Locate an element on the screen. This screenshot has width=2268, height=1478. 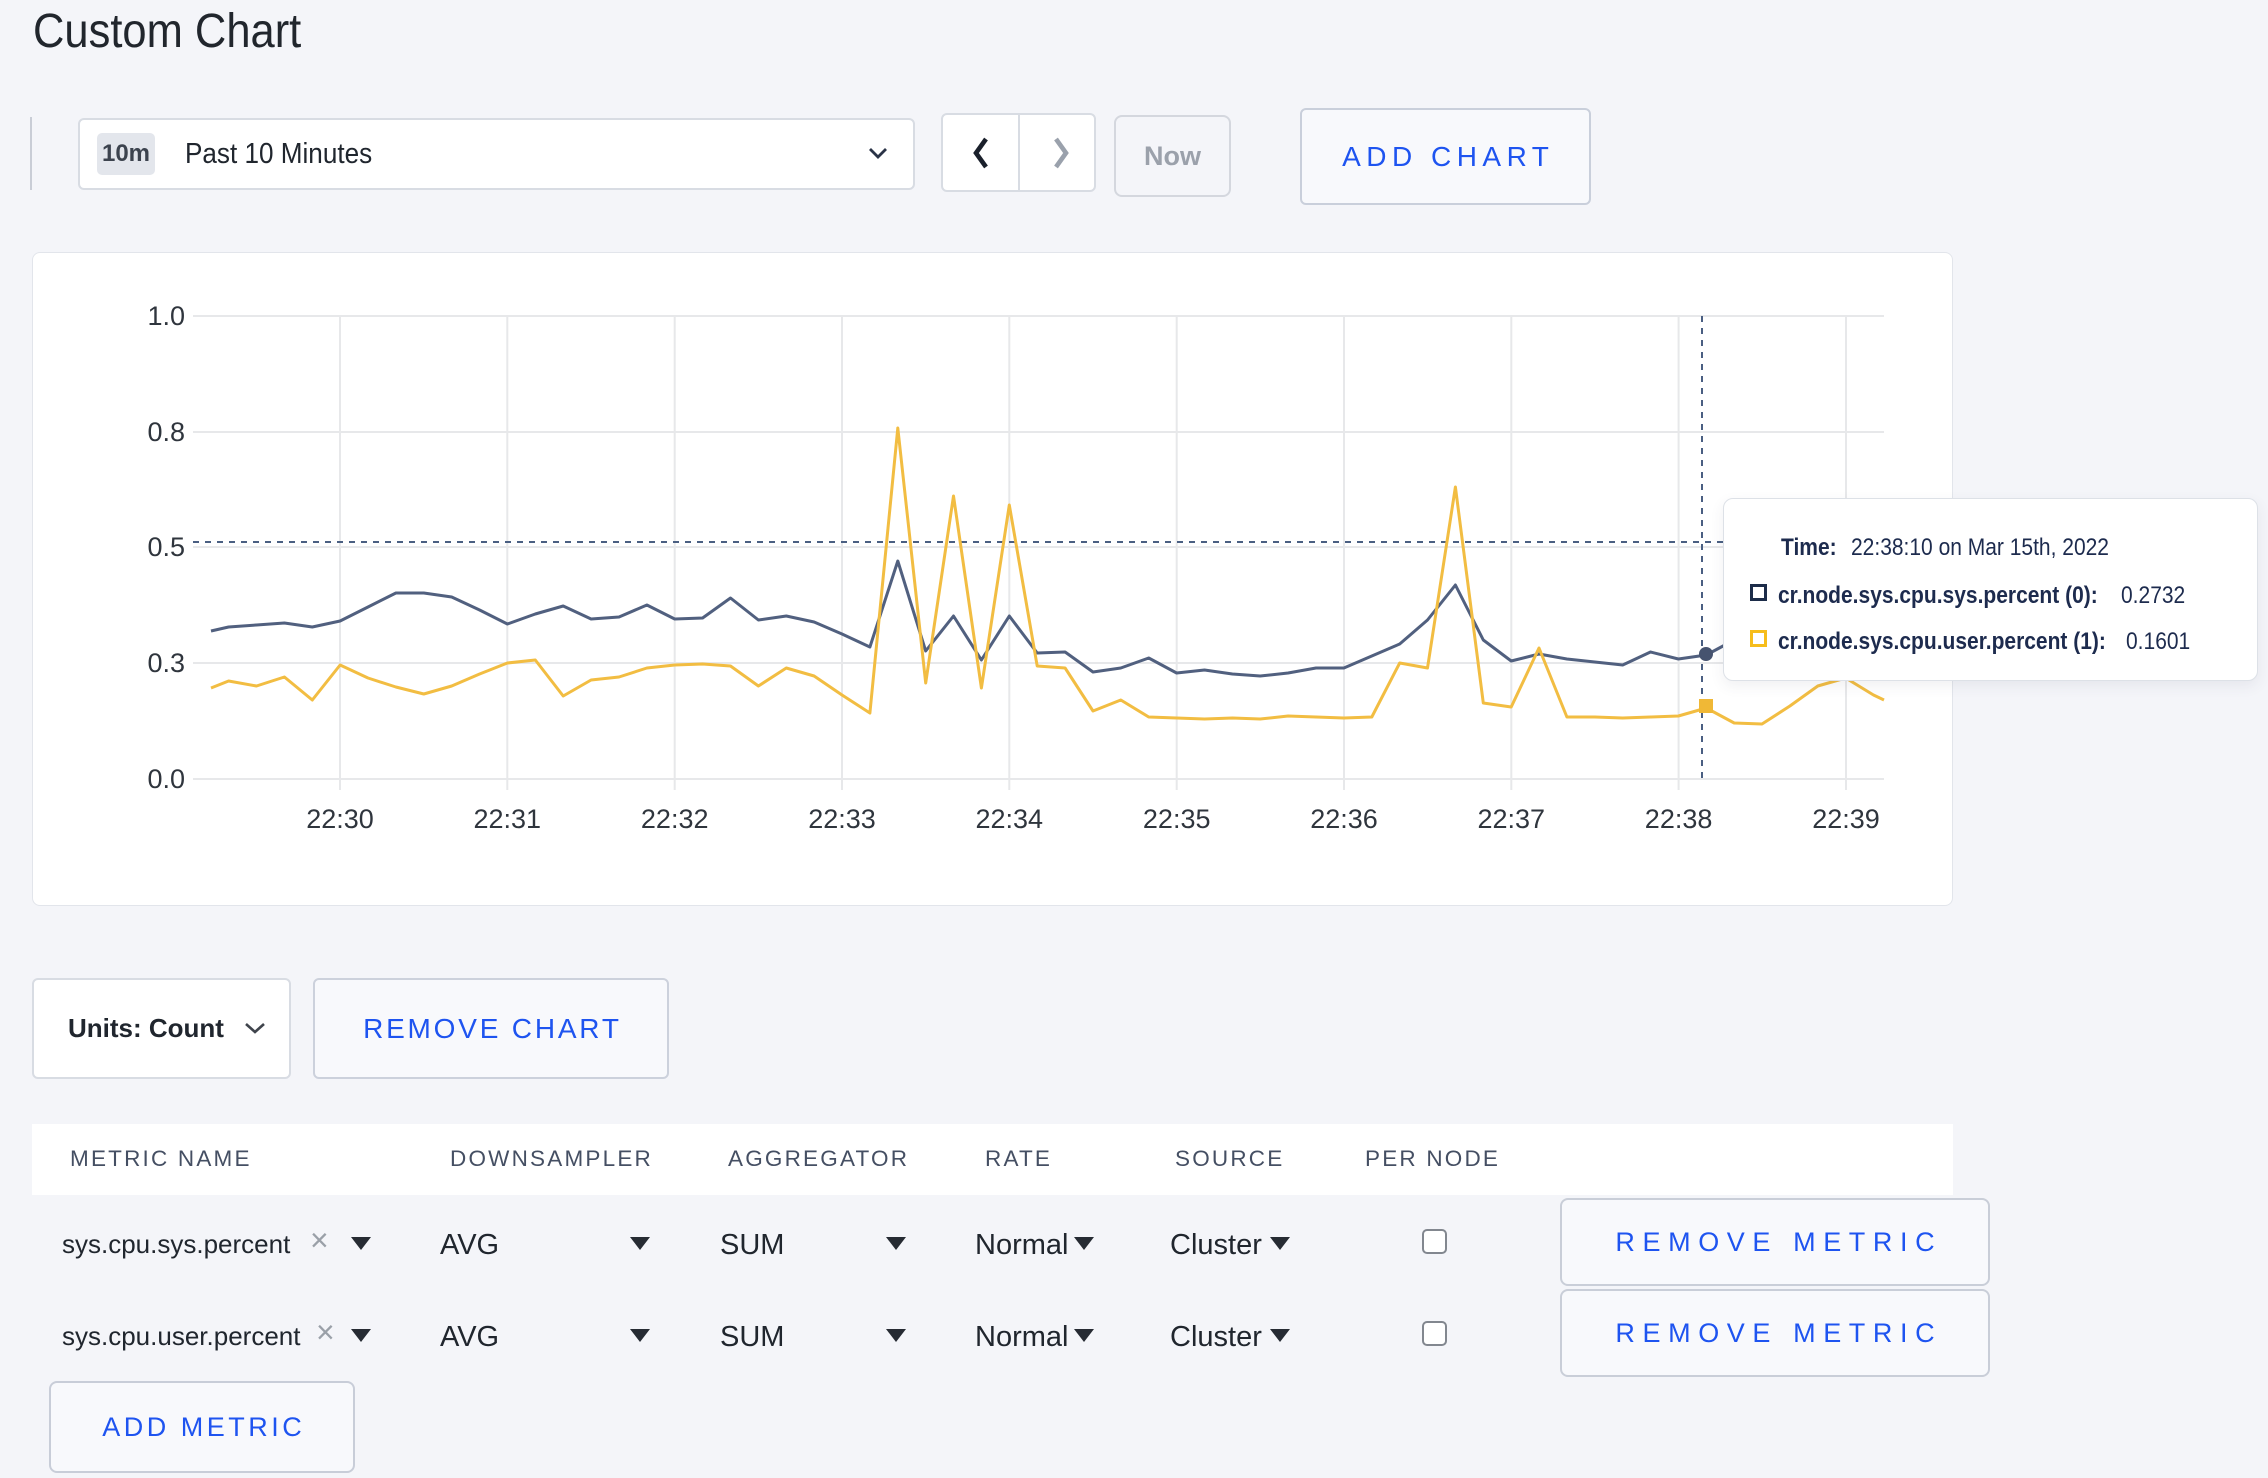
svg-text: 22:32 is located at coordinates (675, 819).